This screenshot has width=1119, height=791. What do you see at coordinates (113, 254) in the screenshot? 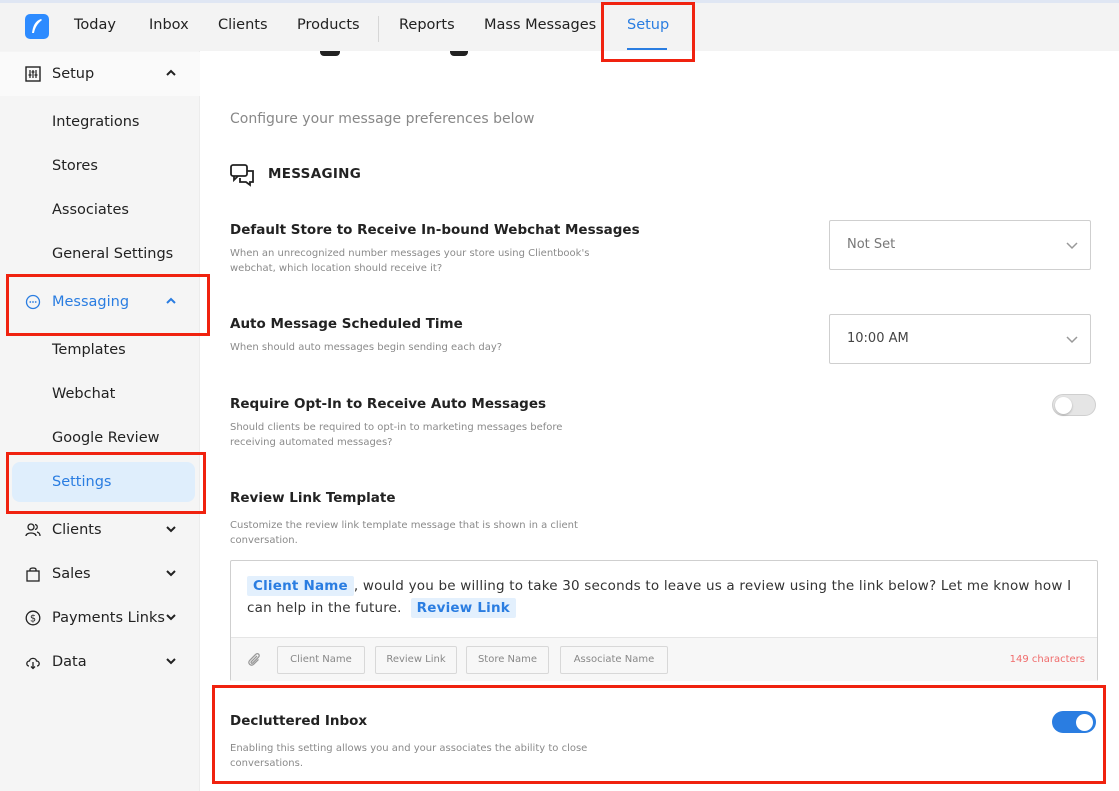
I see `sidebar-item-label: General Settings` at bounding box center [113, 254].